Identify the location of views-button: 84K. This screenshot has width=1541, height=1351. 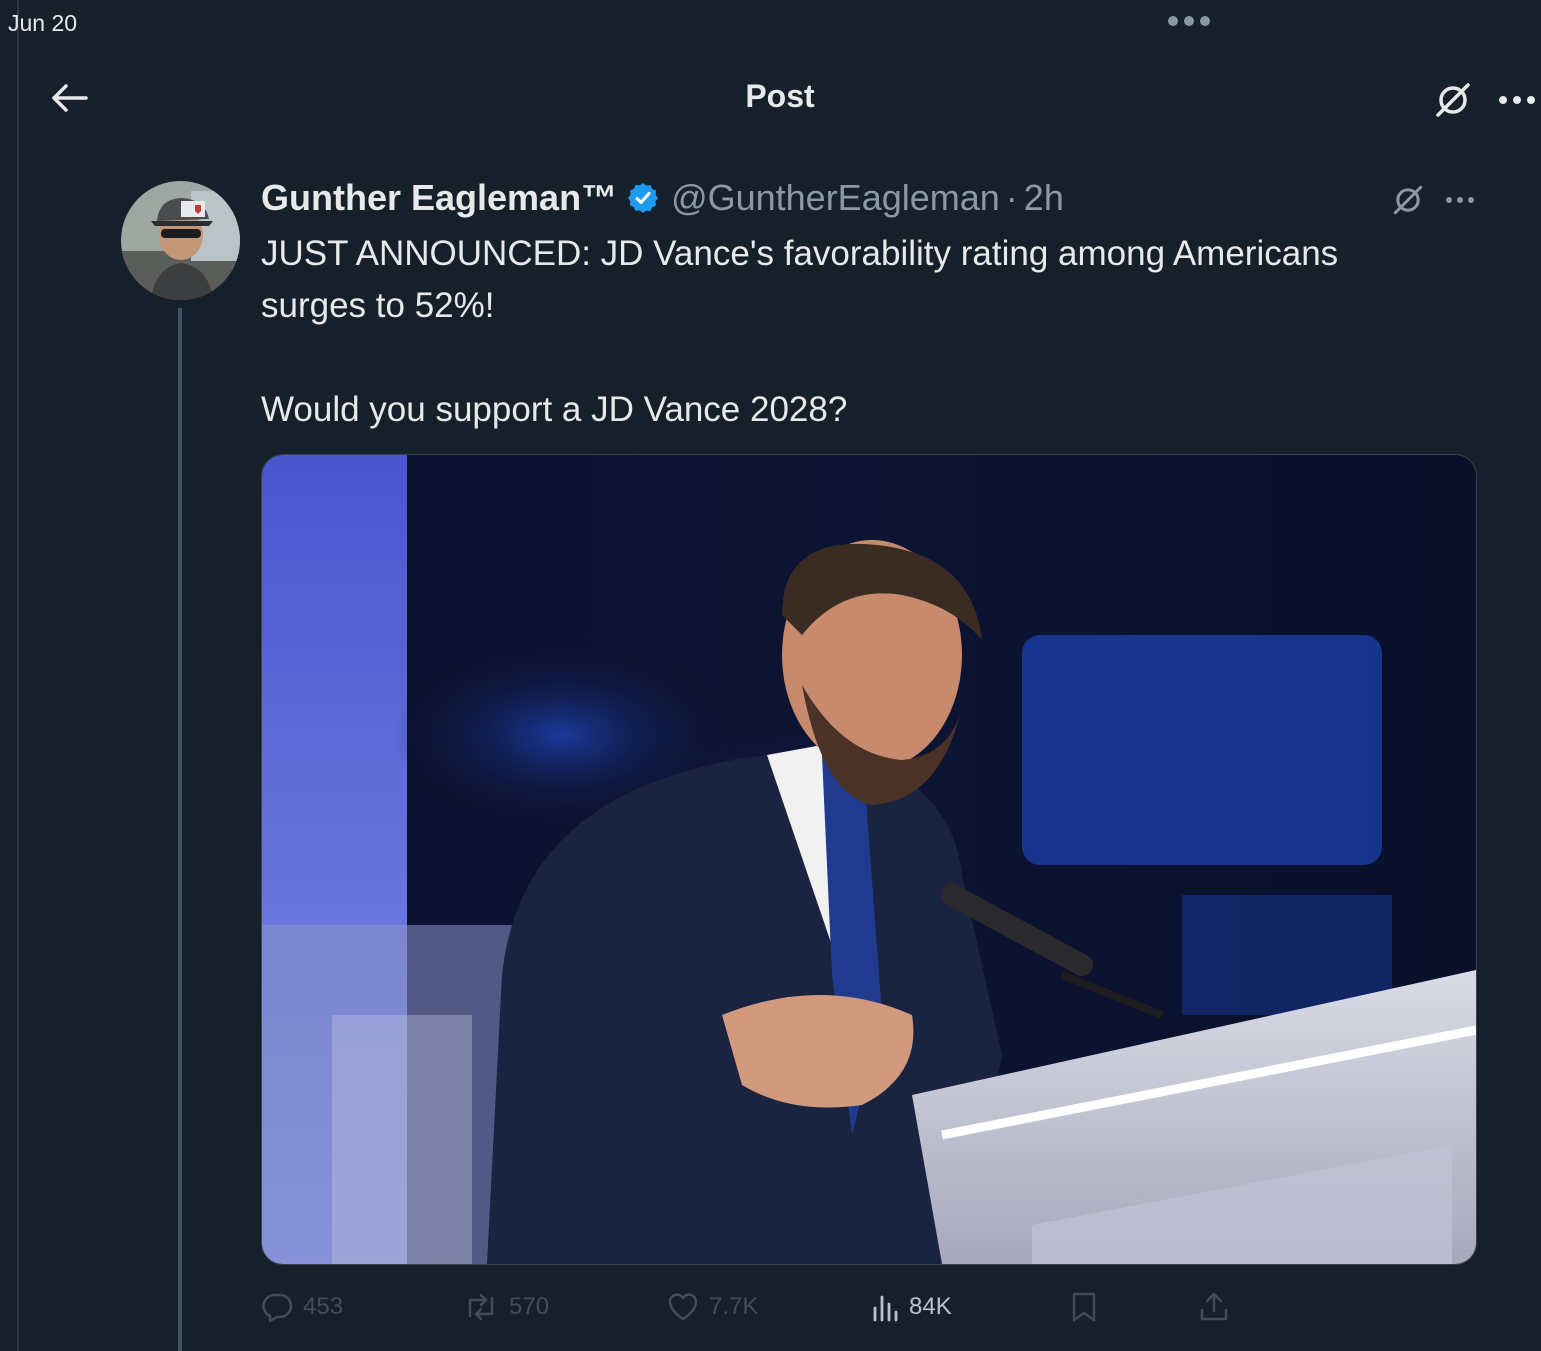
(911, 1307).